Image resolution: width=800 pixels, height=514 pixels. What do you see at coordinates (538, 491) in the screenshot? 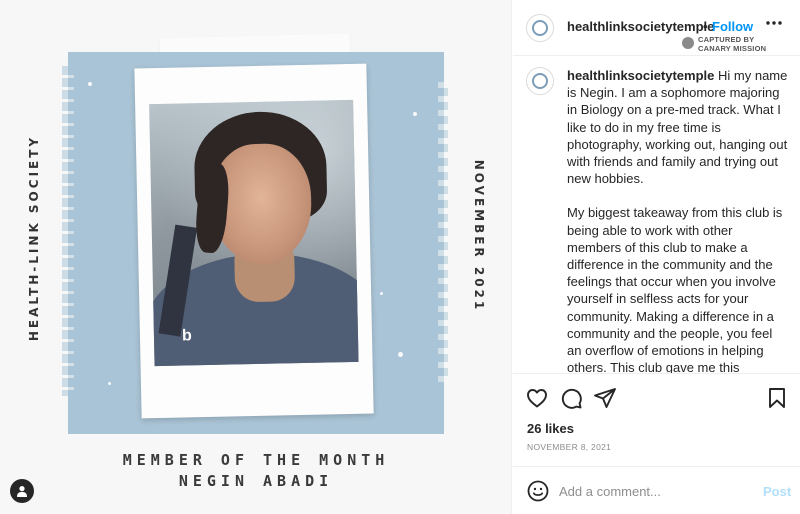
I see `emoji-icon` at bounding box center [538, 491].